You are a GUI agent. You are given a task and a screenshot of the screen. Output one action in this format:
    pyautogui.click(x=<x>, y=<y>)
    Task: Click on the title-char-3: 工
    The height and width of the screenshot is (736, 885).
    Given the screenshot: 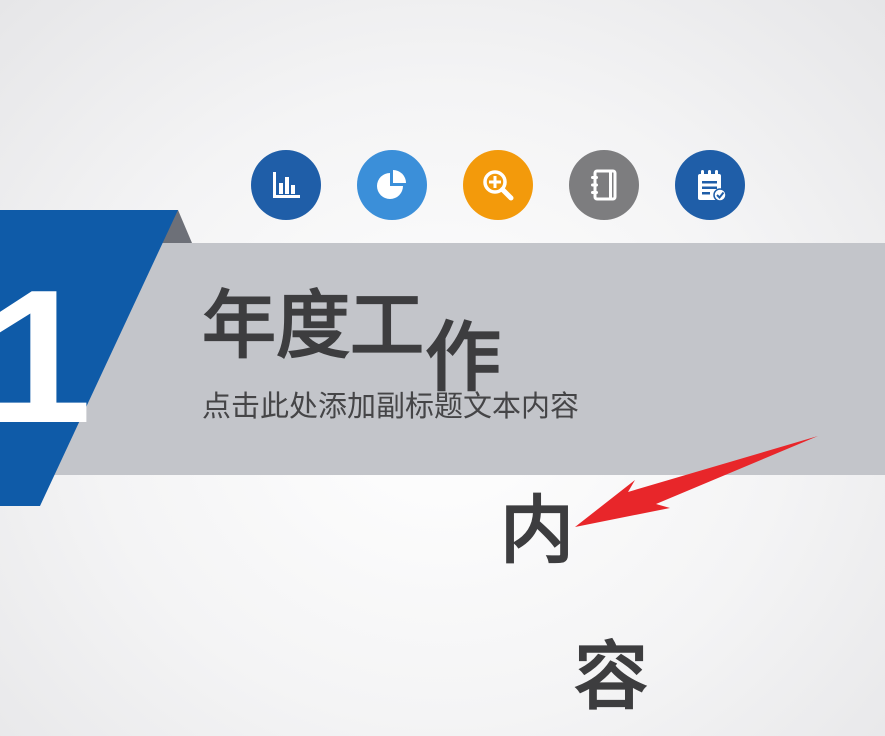 What is the action you would take?
    pyautogui.click(x=387, y=326)
    